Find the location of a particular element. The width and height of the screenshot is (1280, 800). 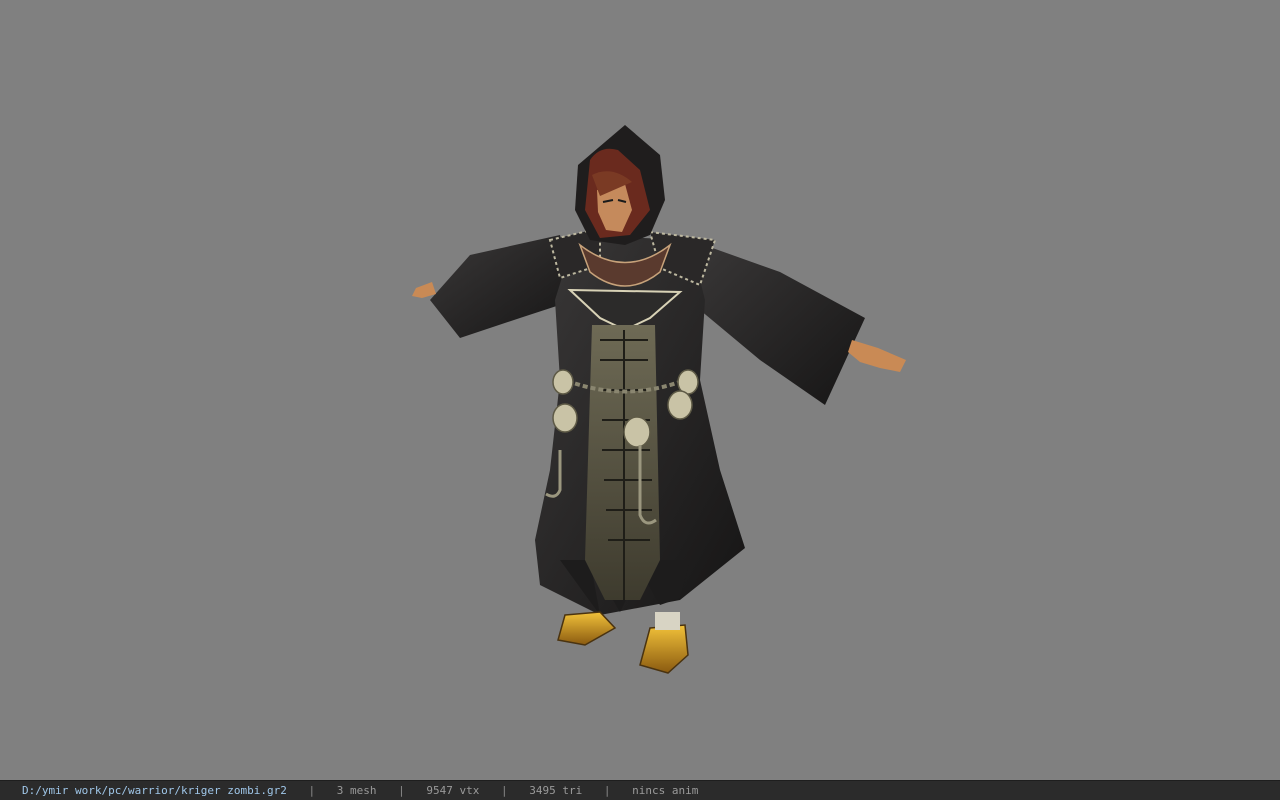

file-path: D:/ymir work/pc/warrior/kriger zombi.gr2 is located at coordinates (154, 790).